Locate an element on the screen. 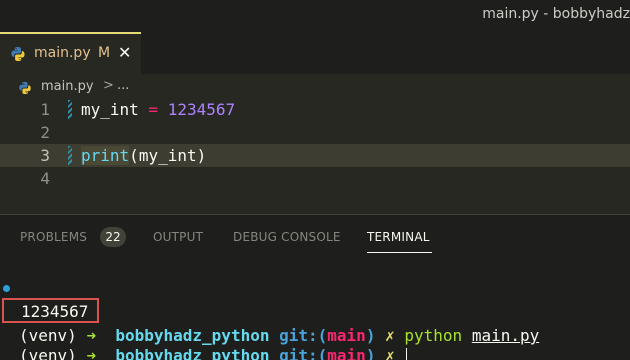  title-bar: main.py - bobbyhadz is located at coordinates (315, 16).